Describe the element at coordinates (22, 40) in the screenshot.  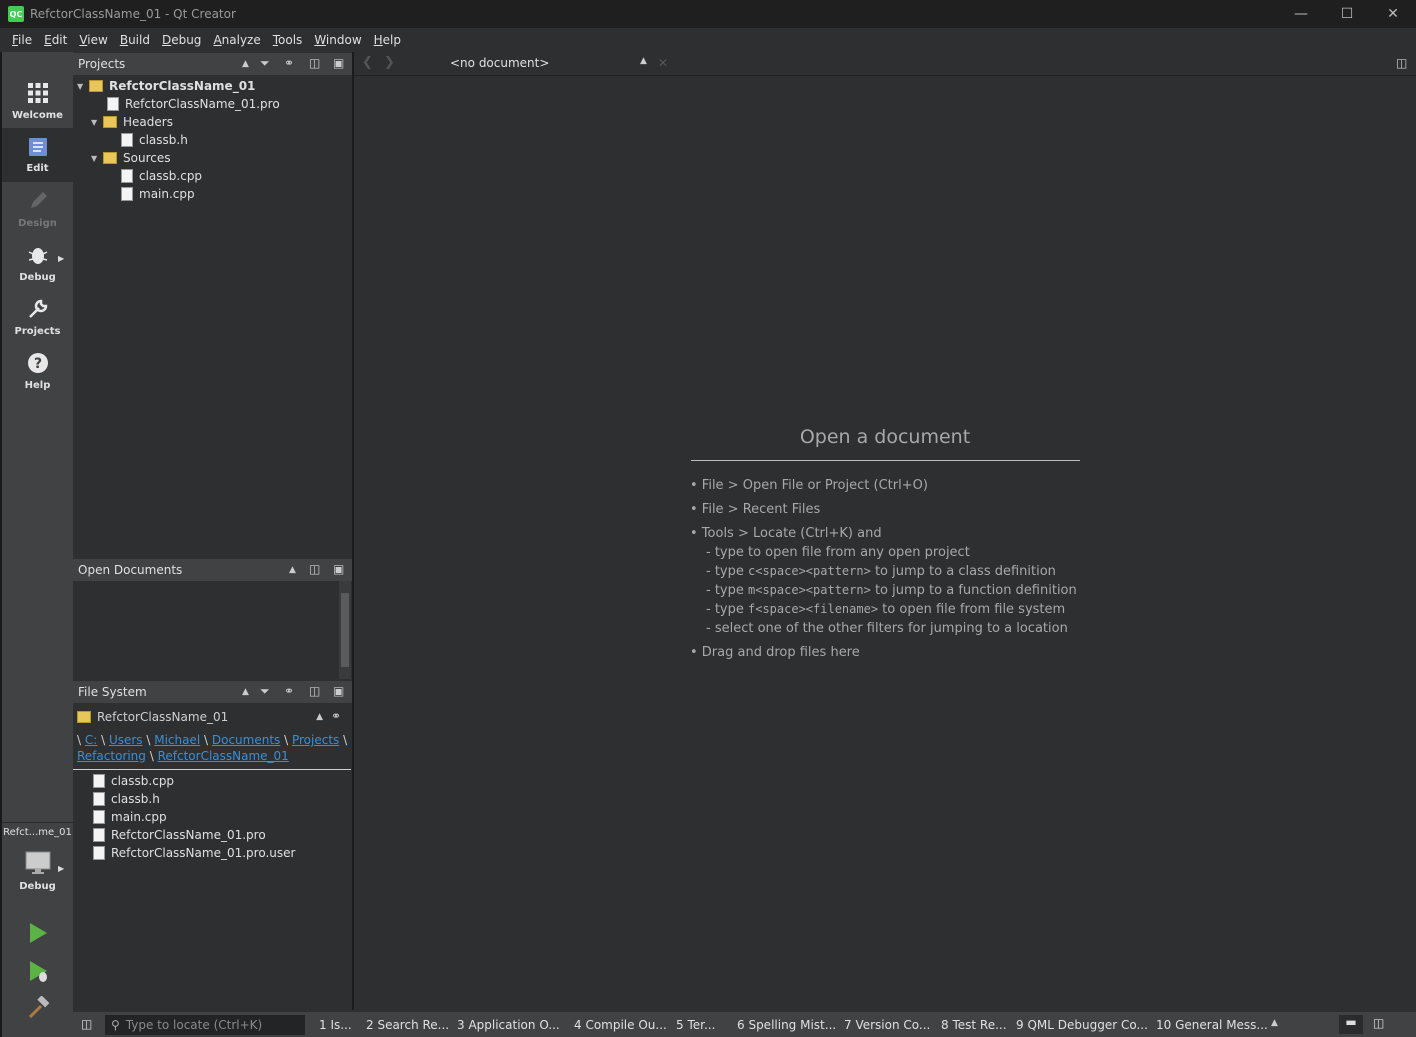
I see `menu-file: File` at that location.